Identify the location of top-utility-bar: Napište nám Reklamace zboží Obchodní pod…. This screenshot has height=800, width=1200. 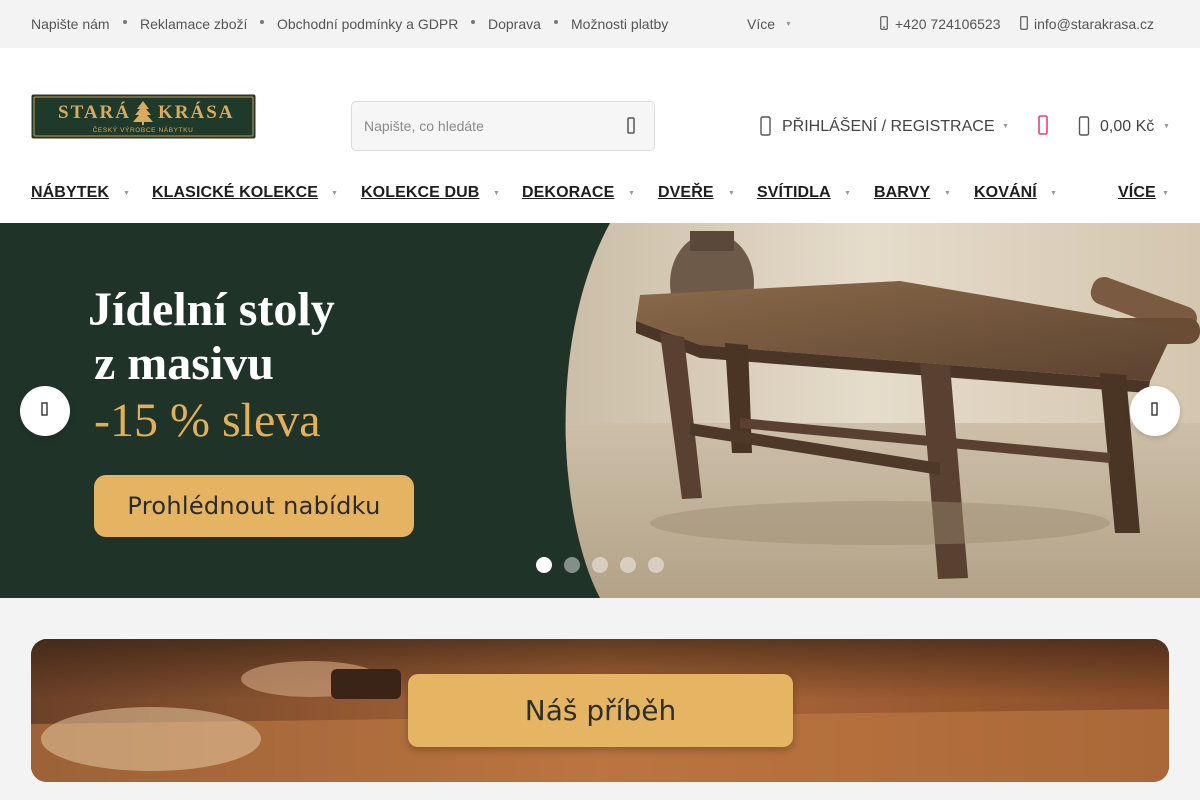
(600, 24).